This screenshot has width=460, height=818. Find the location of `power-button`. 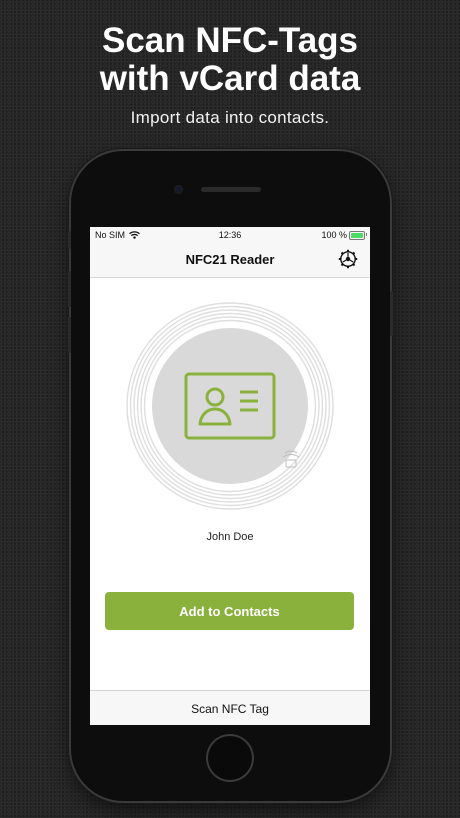

power-button is located at coordinates (391, 313).